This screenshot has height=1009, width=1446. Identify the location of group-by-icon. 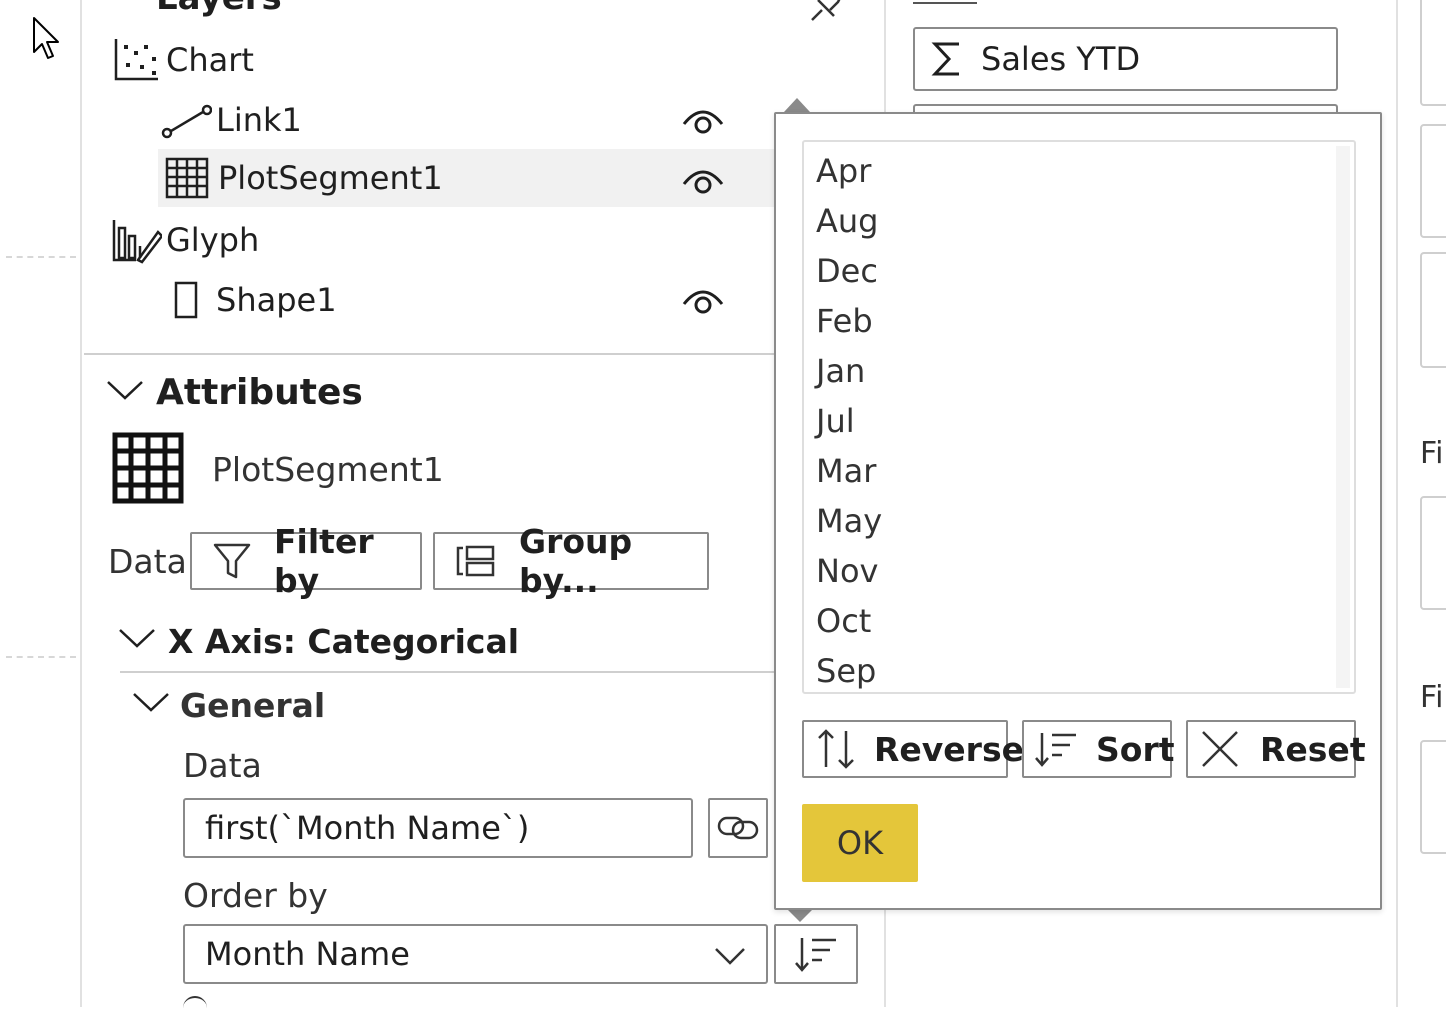
(475, 561).